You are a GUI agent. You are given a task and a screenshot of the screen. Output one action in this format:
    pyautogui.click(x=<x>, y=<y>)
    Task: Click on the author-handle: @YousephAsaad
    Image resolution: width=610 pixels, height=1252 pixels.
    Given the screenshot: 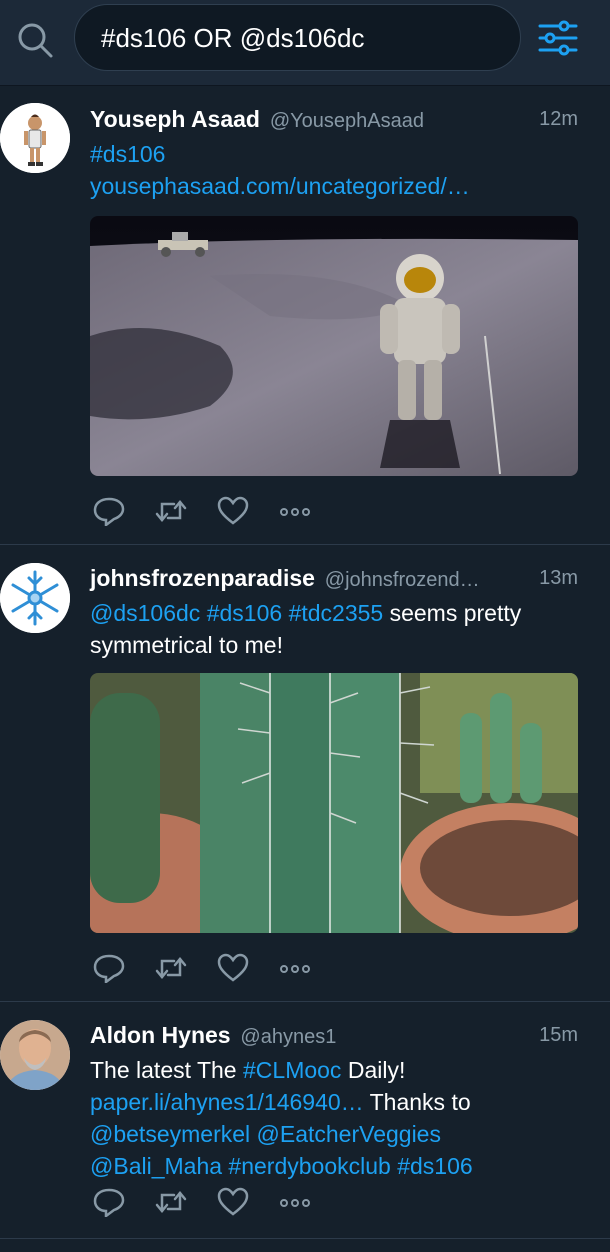 What is the action you would take?
    pyautogui.click(x=347, y=121)
    